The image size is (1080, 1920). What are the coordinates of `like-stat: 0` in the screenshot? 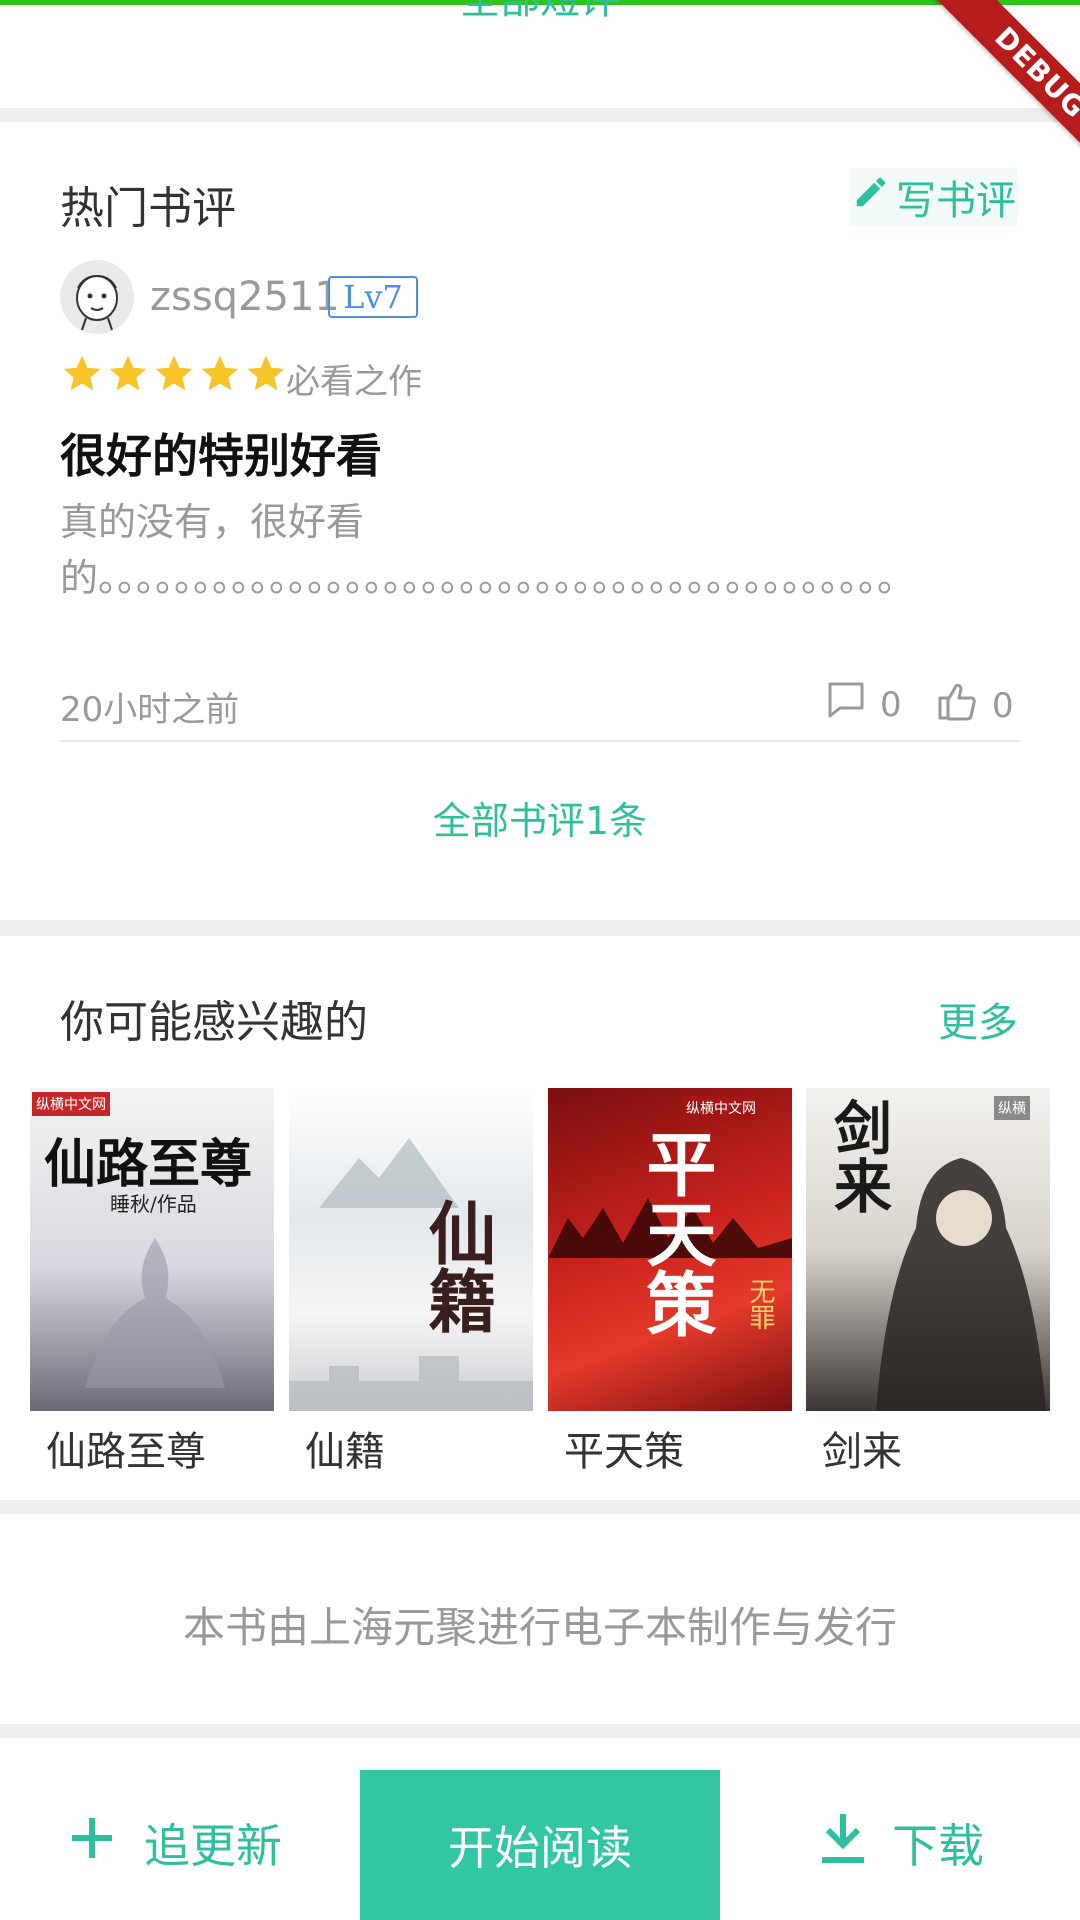 It's located at (975, 705).